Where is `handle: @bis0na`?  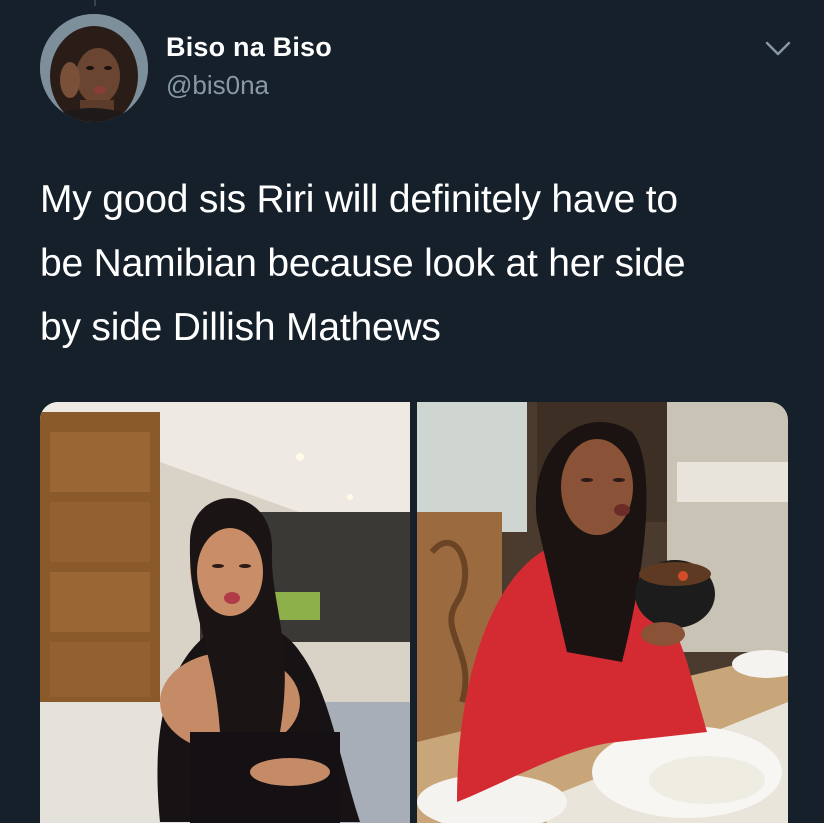
handle: @bis0na is located at coordinates (249, 85).